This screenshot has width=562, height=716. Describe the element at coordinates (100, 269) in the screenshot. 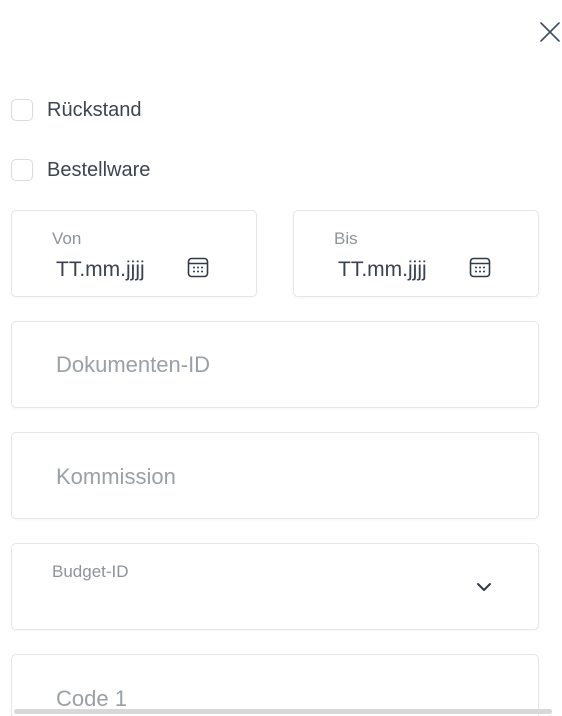

I see `date-from-value: TT.mm.jjjj` at that location.